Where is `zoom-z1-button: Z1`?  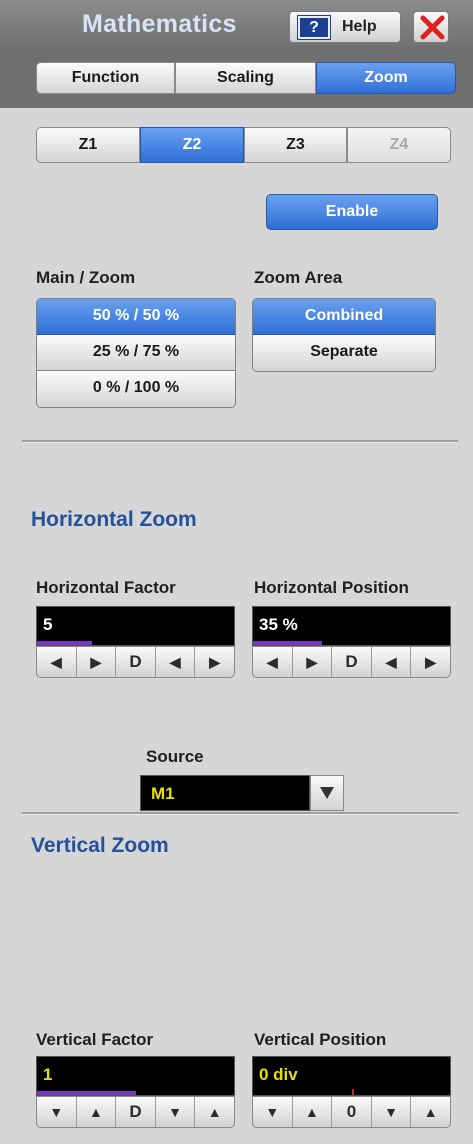 zoom-z1-button: Z1 is located at coordinates (88, 145).